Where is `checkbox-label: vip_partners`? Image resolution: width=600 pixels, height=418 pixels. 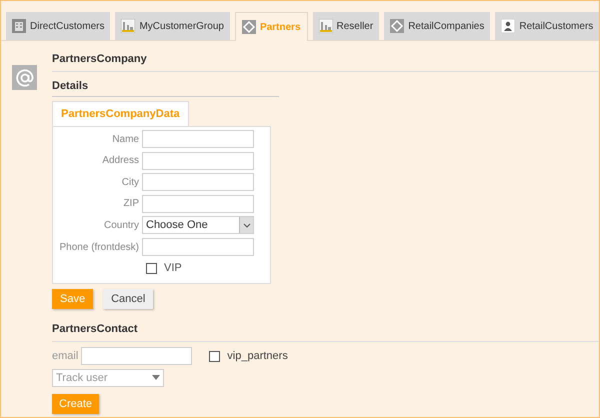 checkbox-label: vip_partners is located at coordinates (257, 356).